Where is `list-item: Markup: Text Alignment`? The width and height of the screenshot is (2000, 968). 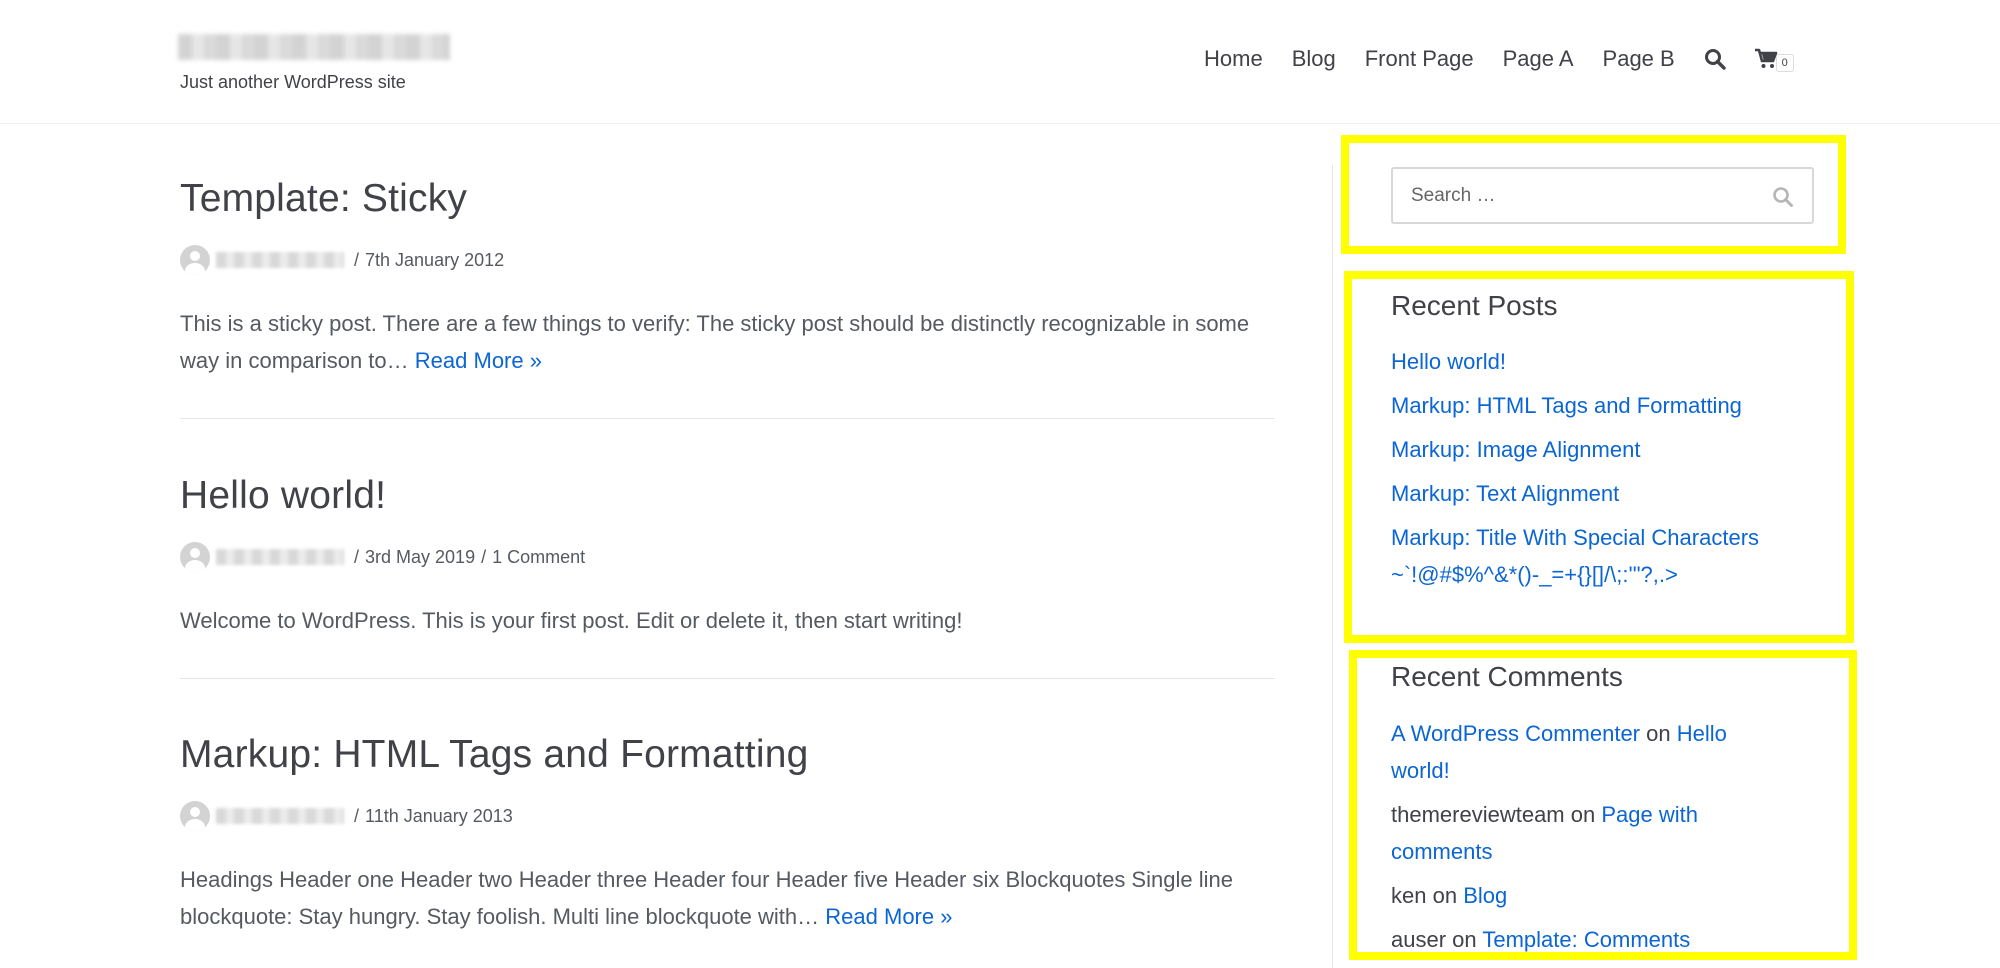 list-item: Markup: Text Alignment is located at coordinates (1596, 493).